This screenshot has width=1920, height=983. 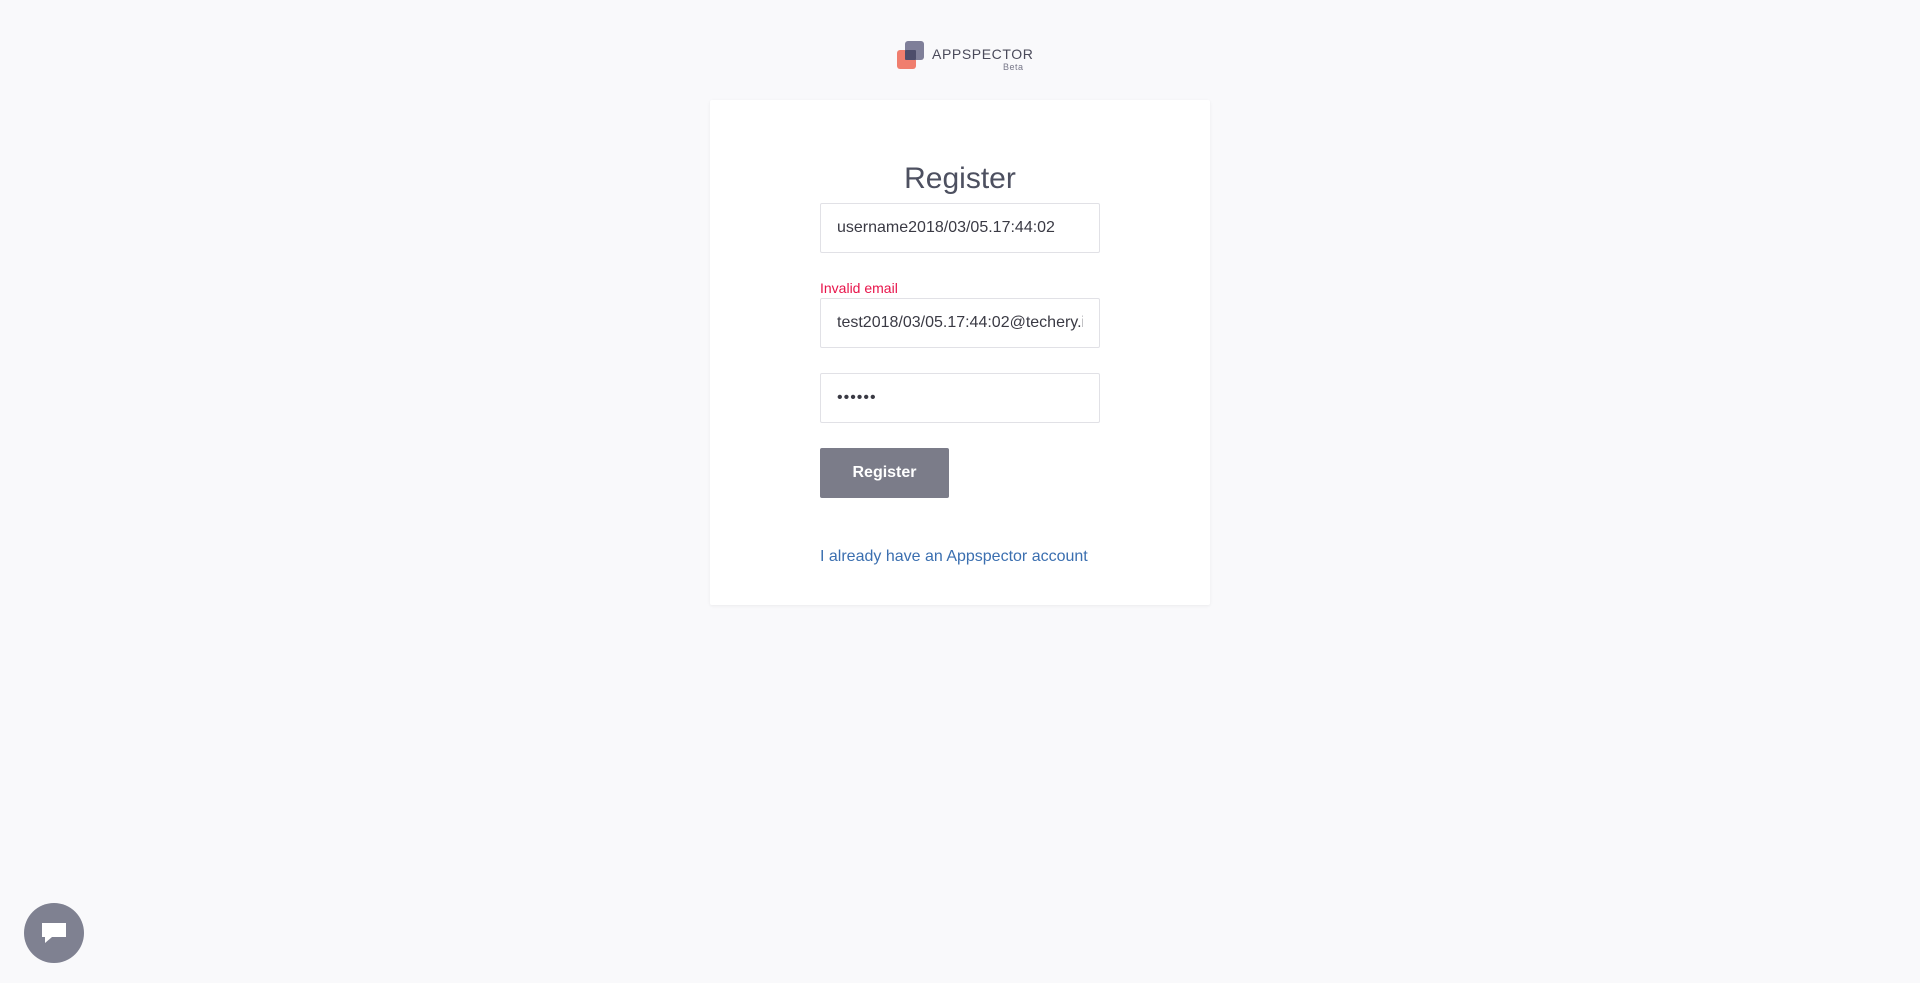 I want to click on logo-icon, so click(x=911, y=56).